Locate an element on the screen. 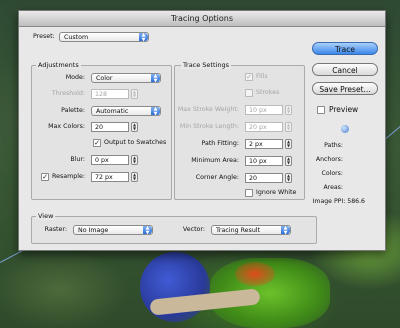 This screenshot has width=400, height=328. raster-value: No Image is located at coordinates (93, 230).